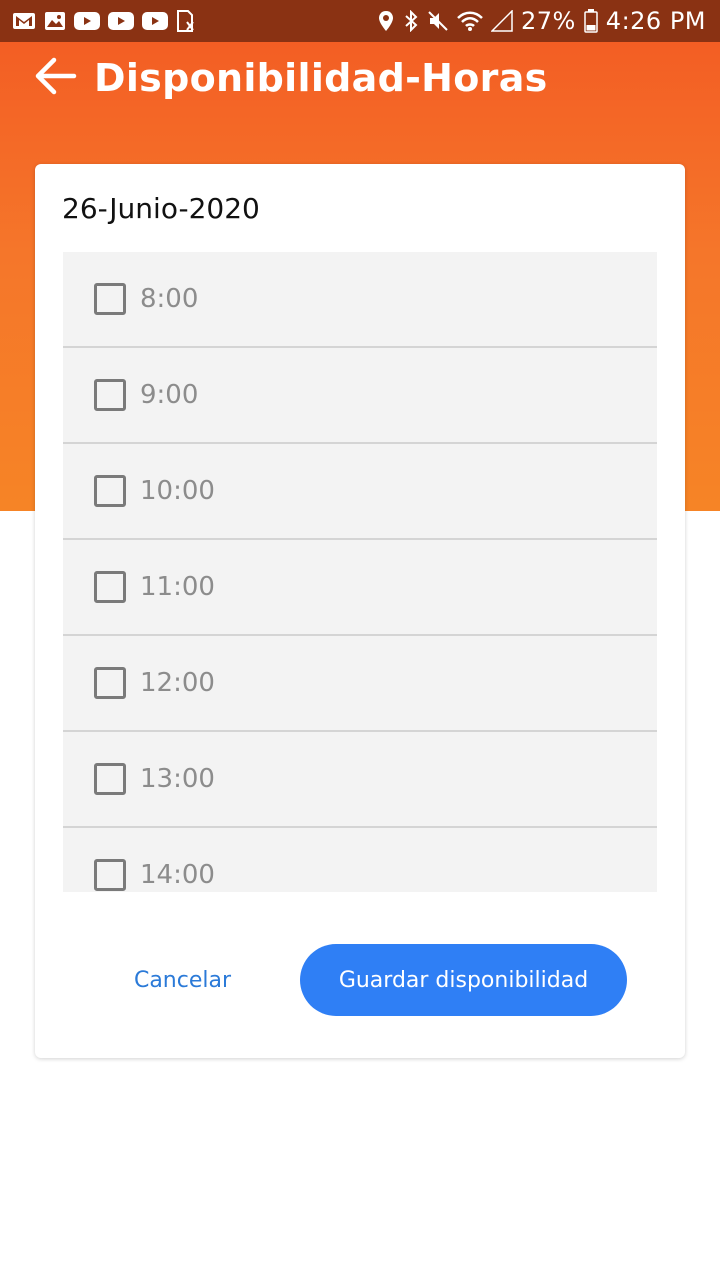 This screenshot has width=720, height=1280. Describe the element at coordinates (438, 21) in the screenshot. I see `mute-icon` at that location.